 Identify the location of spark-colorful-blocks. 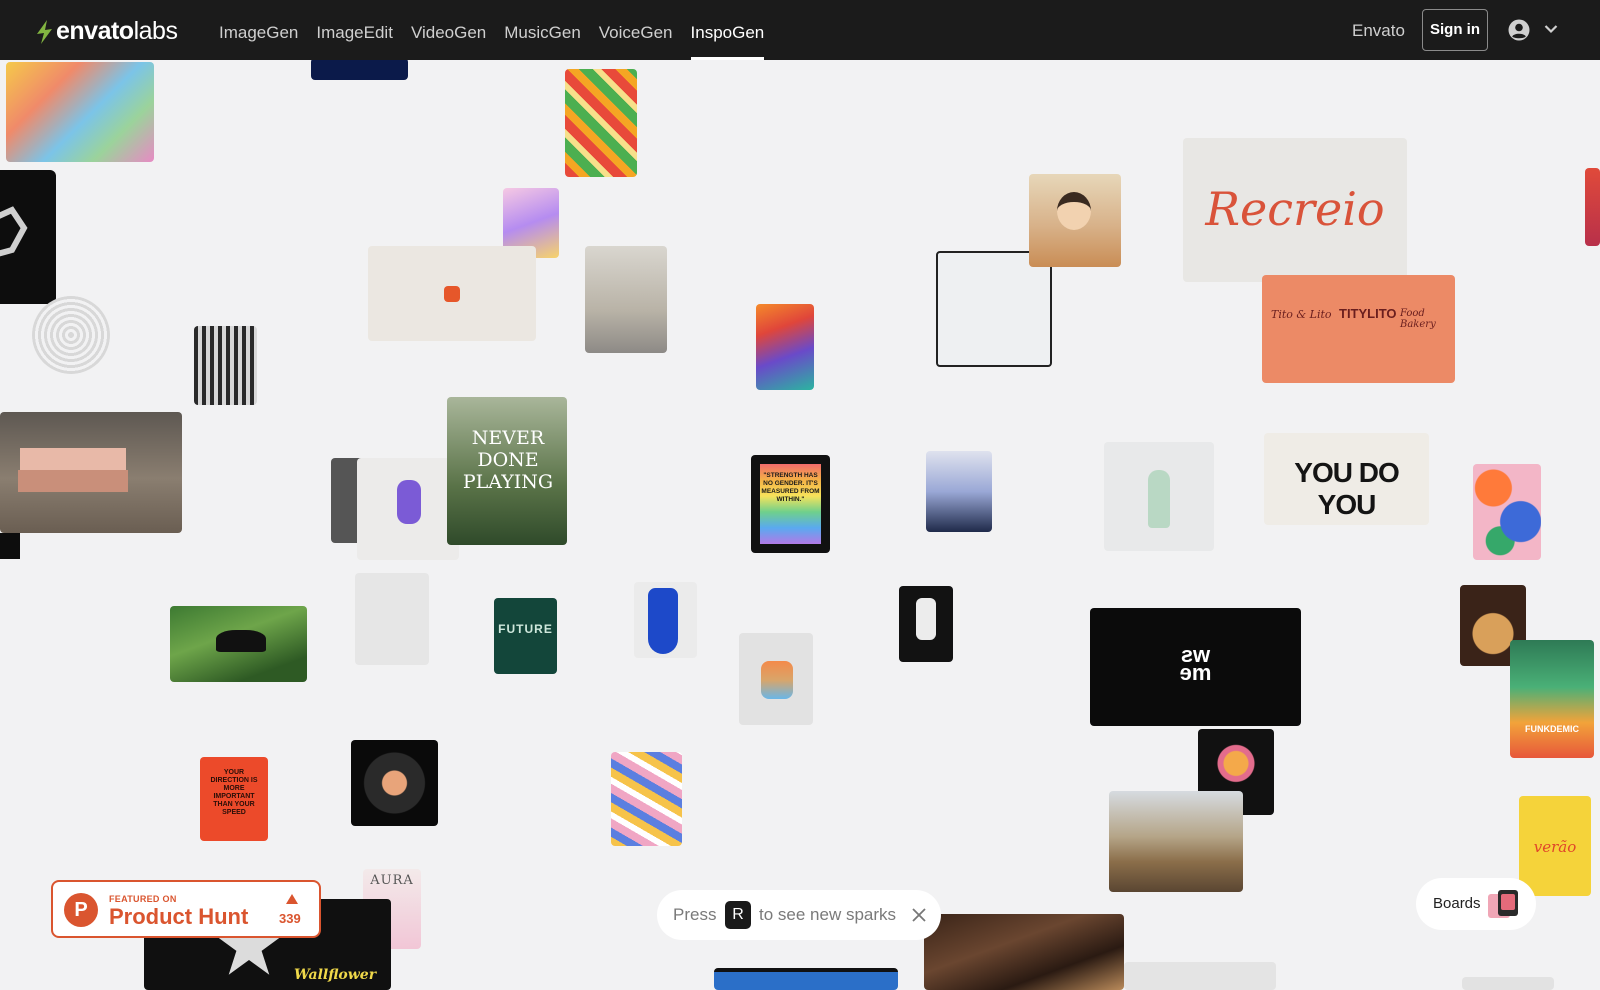
(80, 112).